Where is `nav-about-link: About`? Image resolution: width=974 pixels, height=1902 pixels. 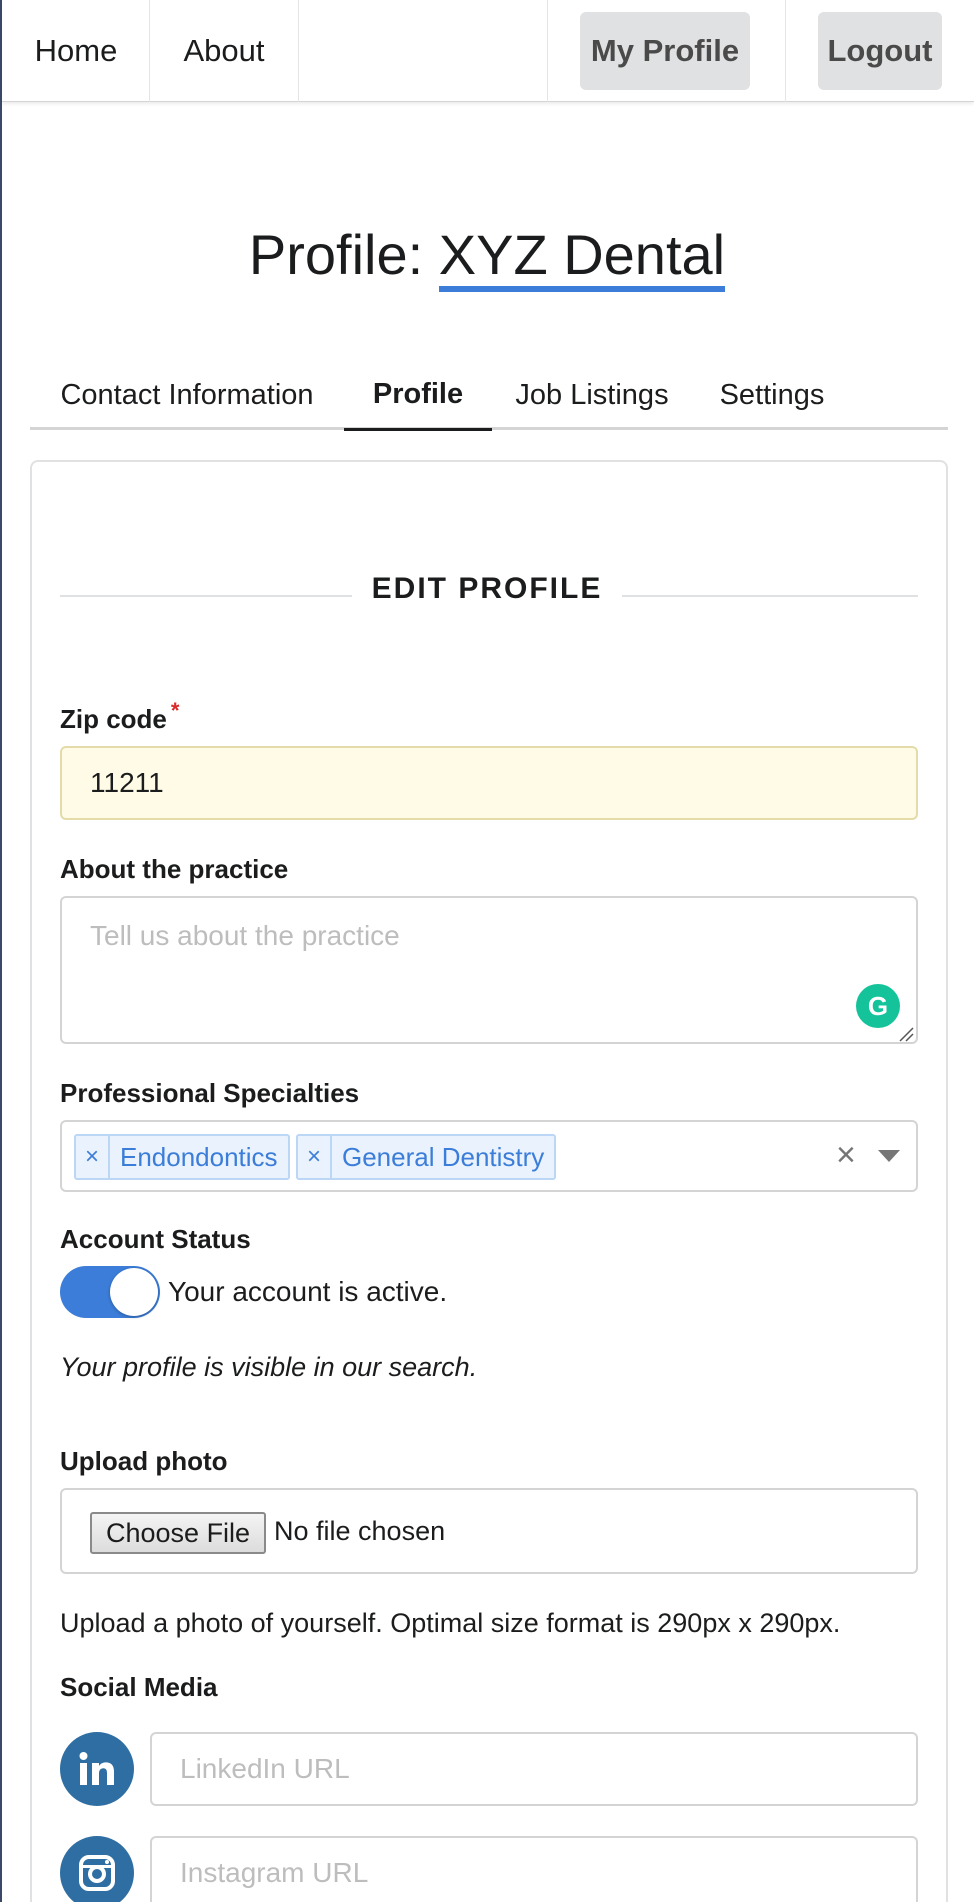 nav-about-link: About is located at coordinates (224, 51).